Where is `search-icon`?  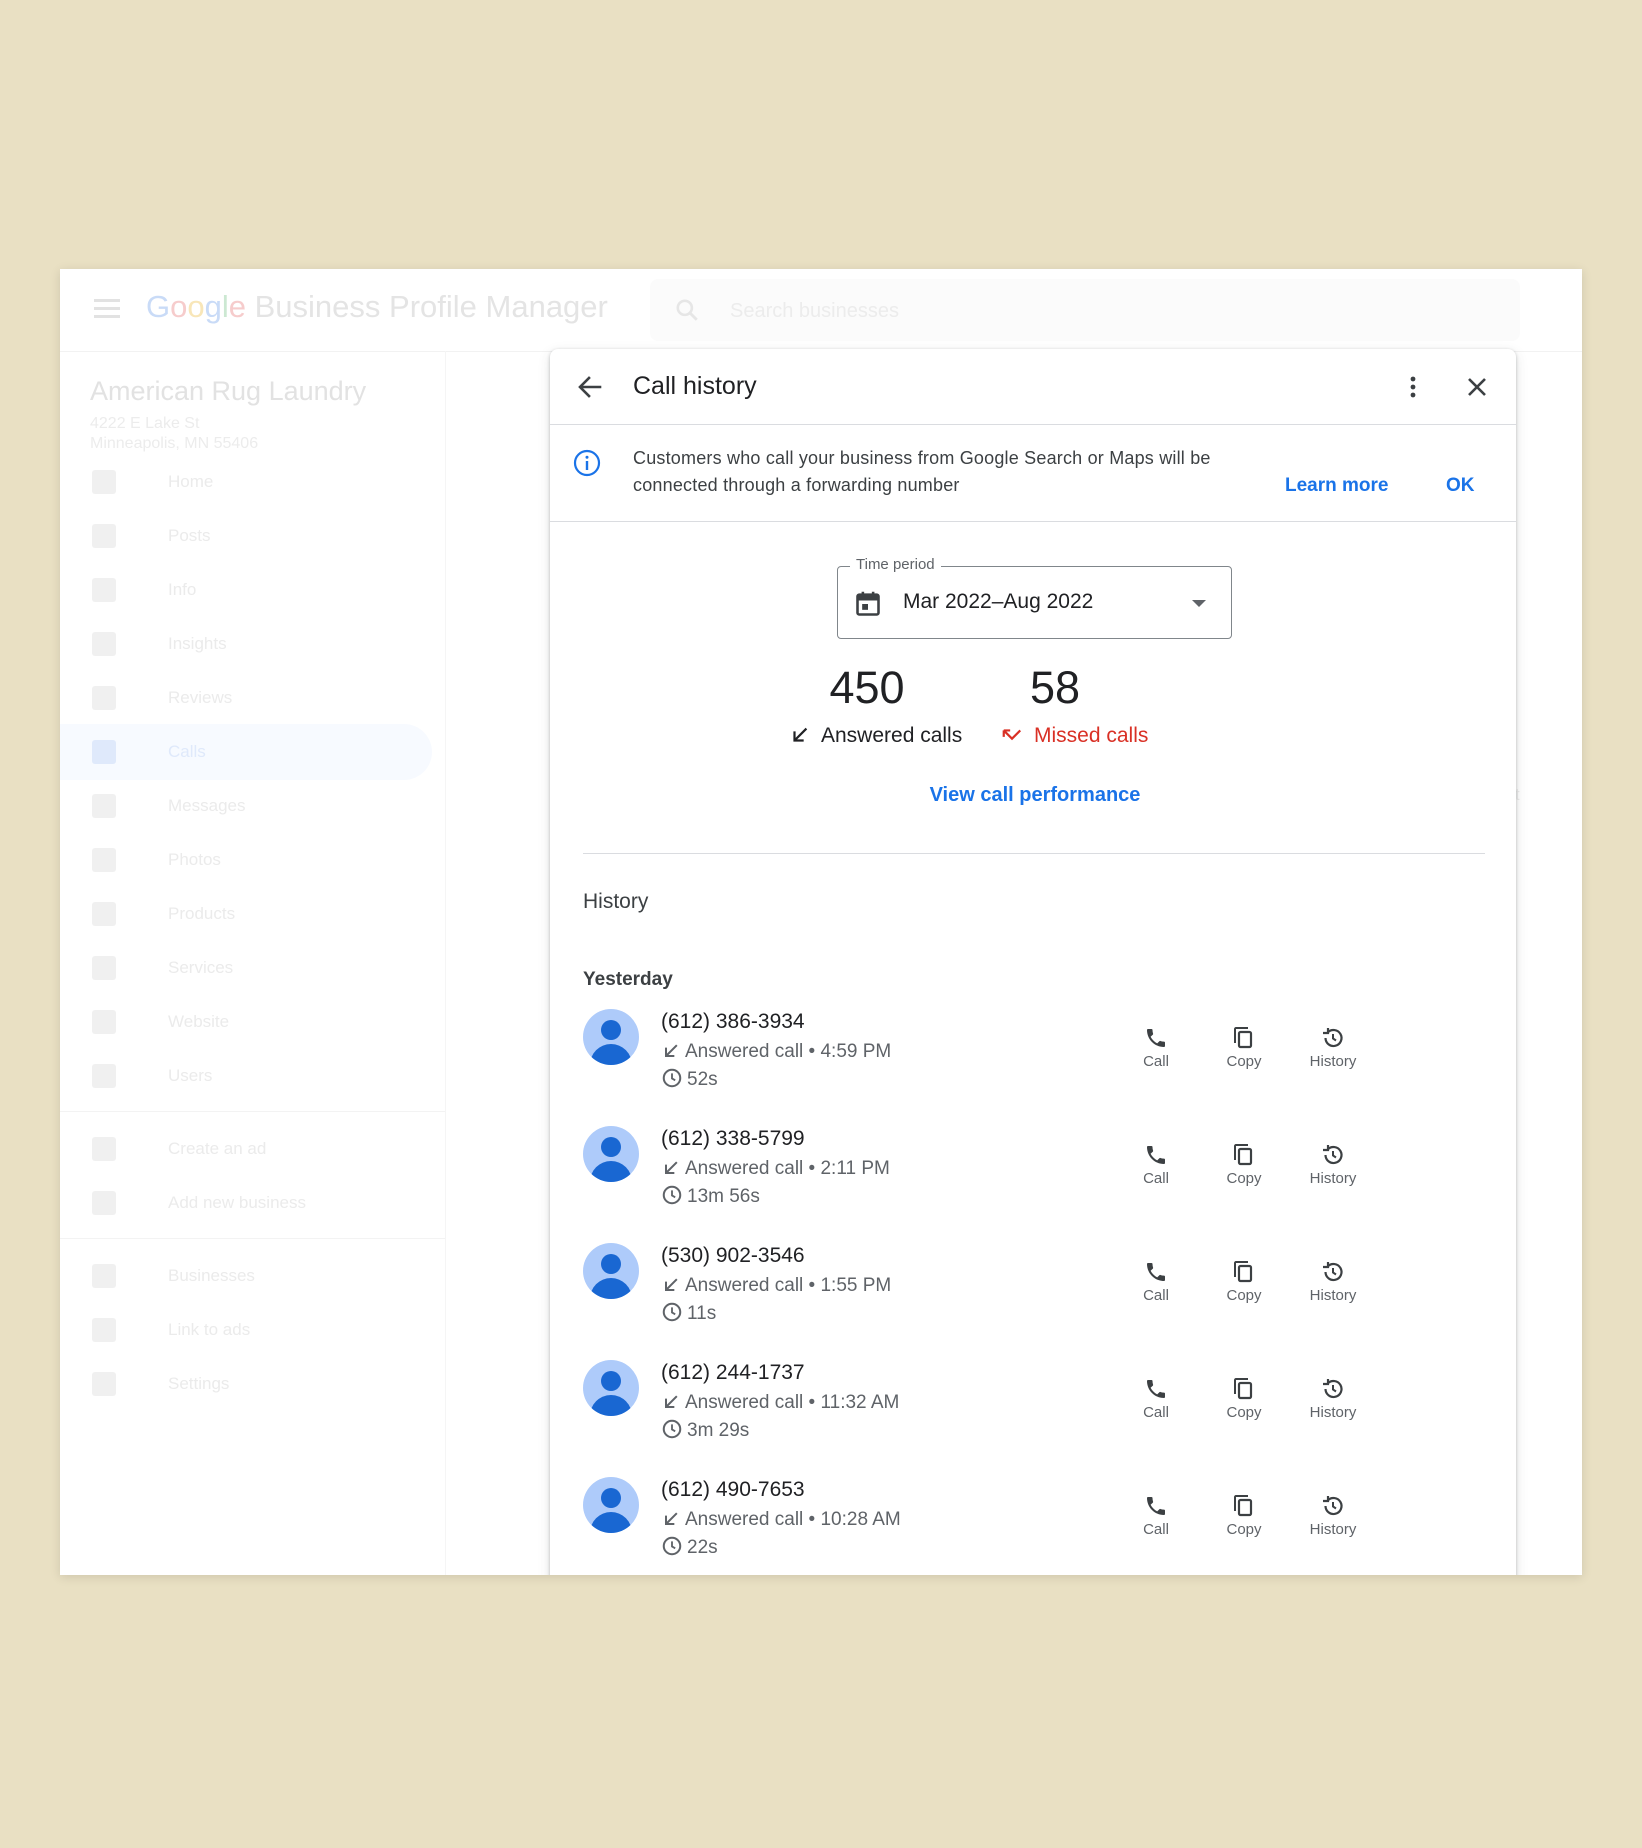
search-icon is located at coordinates (687, 310).